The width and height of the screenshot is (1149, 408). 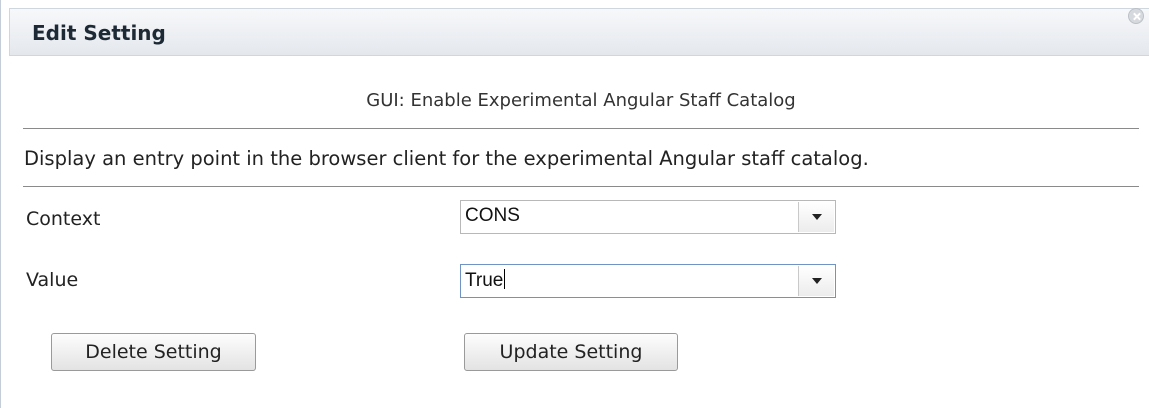 What do you see at coordinates (579, 32) in the screenshot?
I see `dialog-titlebar: Edit Setting` at bounding box center [579, 32].